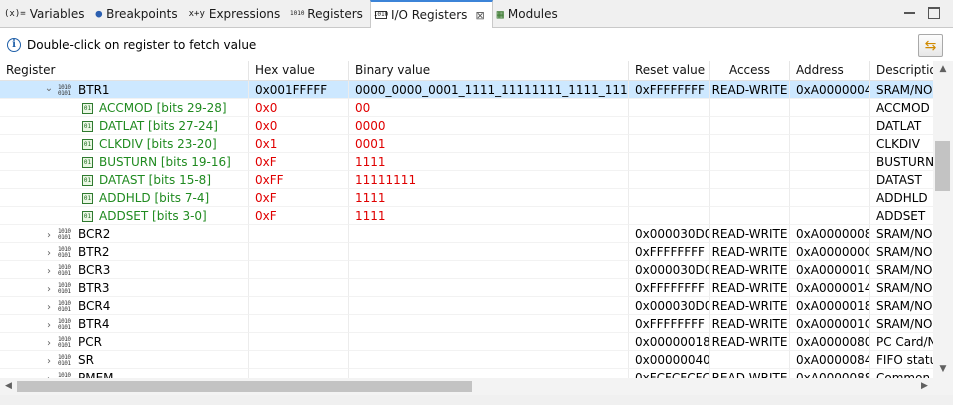 This screenshot has width=953, height=405. What do you see at coordinates (489, 180) in the screenshot?
I see `binary-value-cell: 11111111` at bounding box center [489, 180].